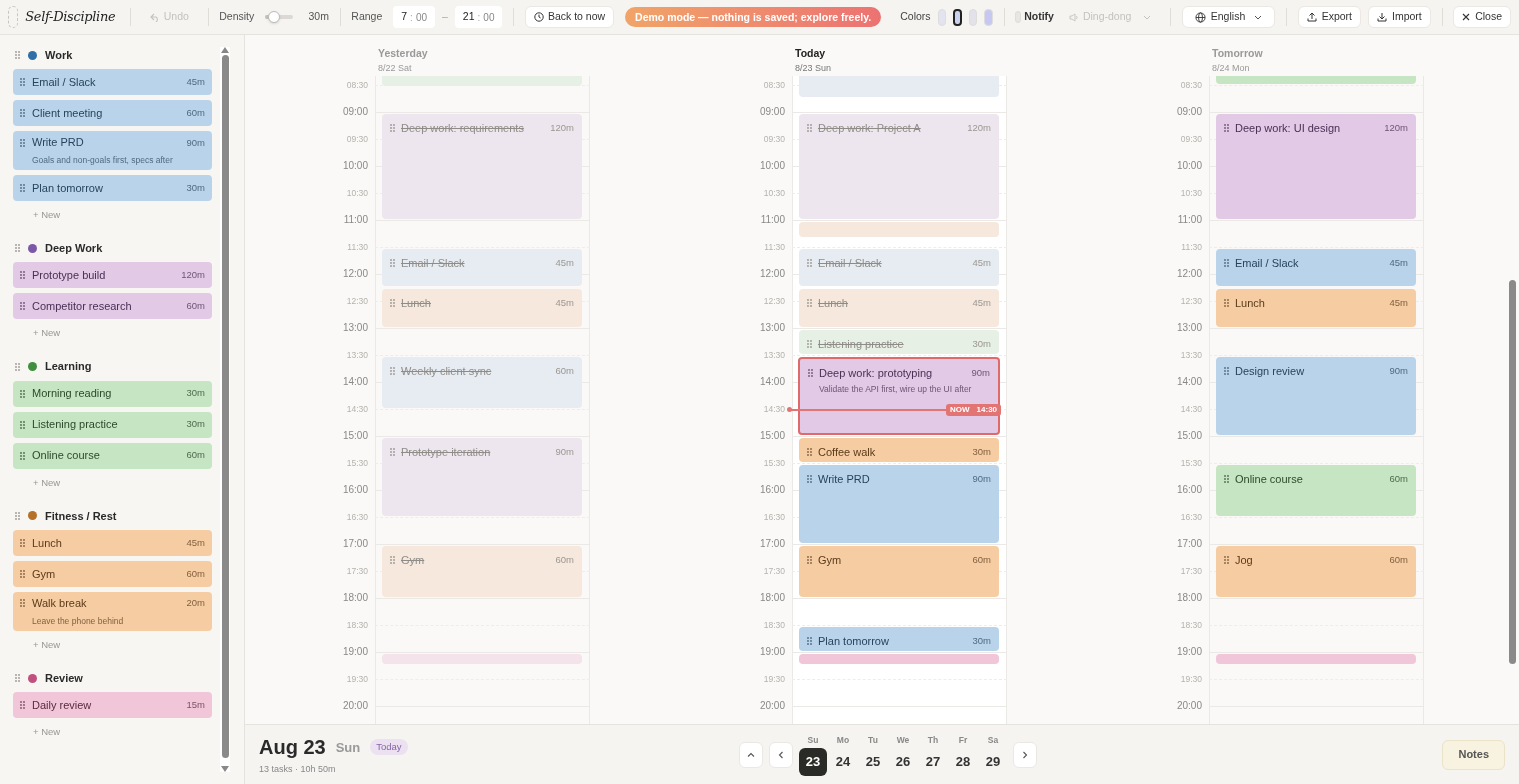 The height and width of the screenshot is (784, 1519). I want to click on category-title: Work, so click(59, 55).